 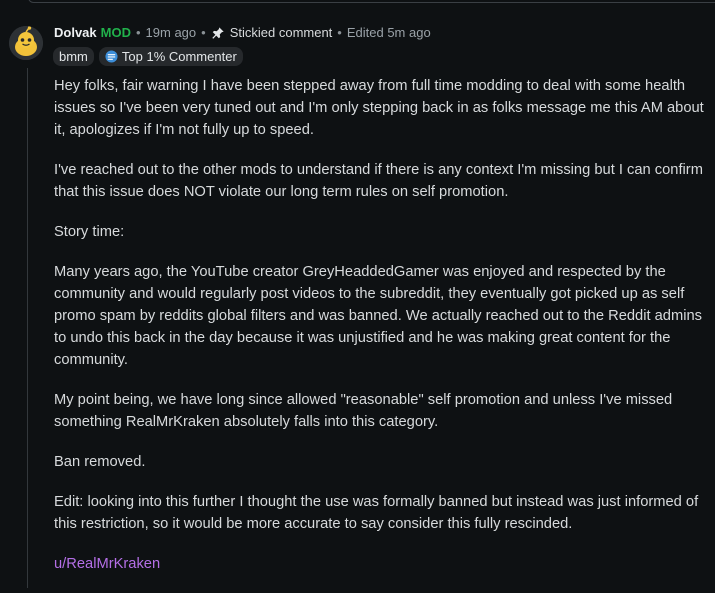 What do you see at coordinates (27, 328) in the screenshot?
I see `thread-line` at bounding box center [27, 328].